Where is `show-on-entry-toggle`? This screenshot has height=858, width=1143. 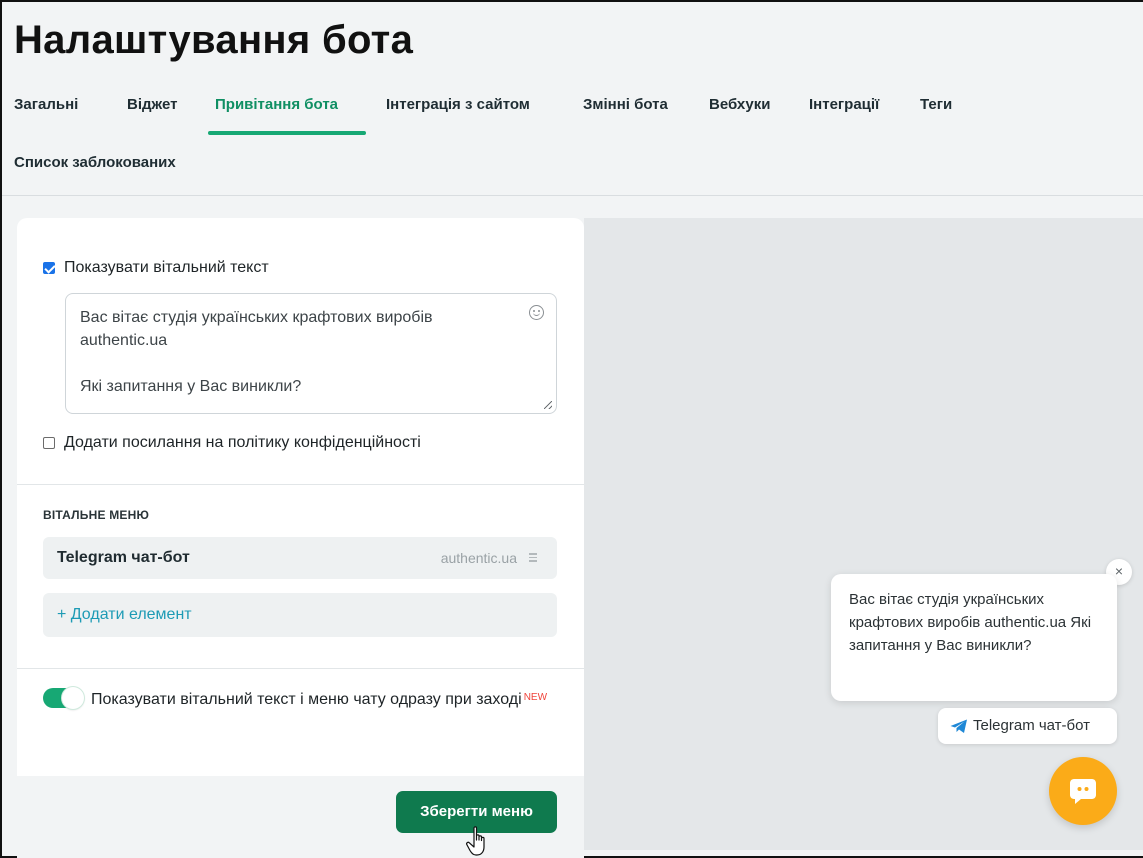
show-on-entry-toggle is located at coordinates (63, 698).